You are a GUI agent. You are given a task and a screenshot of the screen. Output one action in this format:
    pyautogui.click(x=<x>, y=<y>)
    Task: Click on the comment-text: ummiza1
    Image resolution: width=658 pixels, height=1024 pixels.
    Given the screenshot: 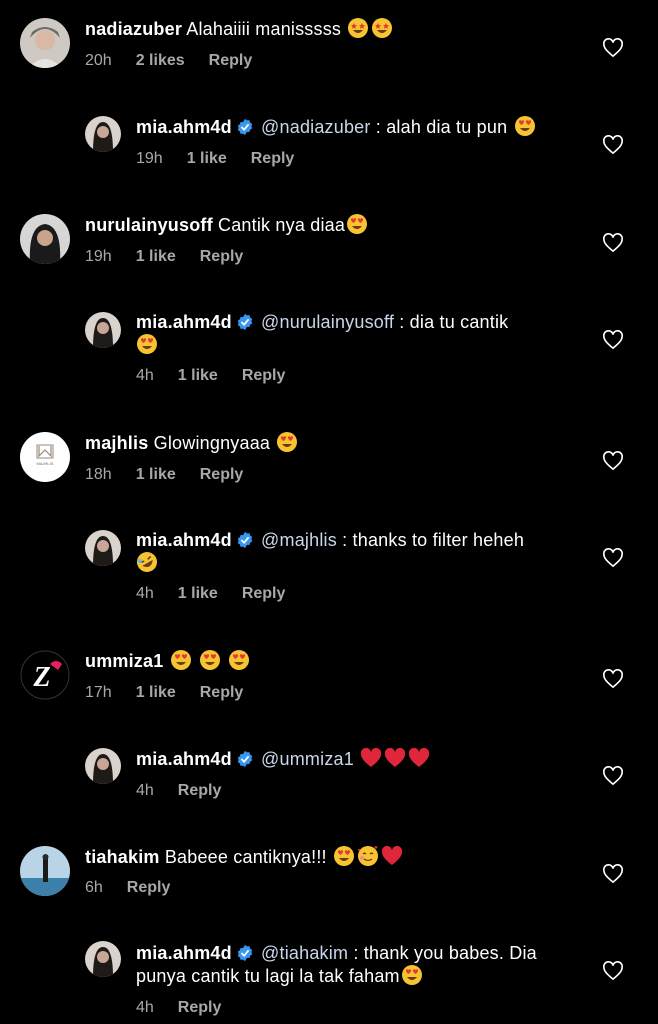 What is the action you would take?
    pyautogui.click(x=168, y=660)
    